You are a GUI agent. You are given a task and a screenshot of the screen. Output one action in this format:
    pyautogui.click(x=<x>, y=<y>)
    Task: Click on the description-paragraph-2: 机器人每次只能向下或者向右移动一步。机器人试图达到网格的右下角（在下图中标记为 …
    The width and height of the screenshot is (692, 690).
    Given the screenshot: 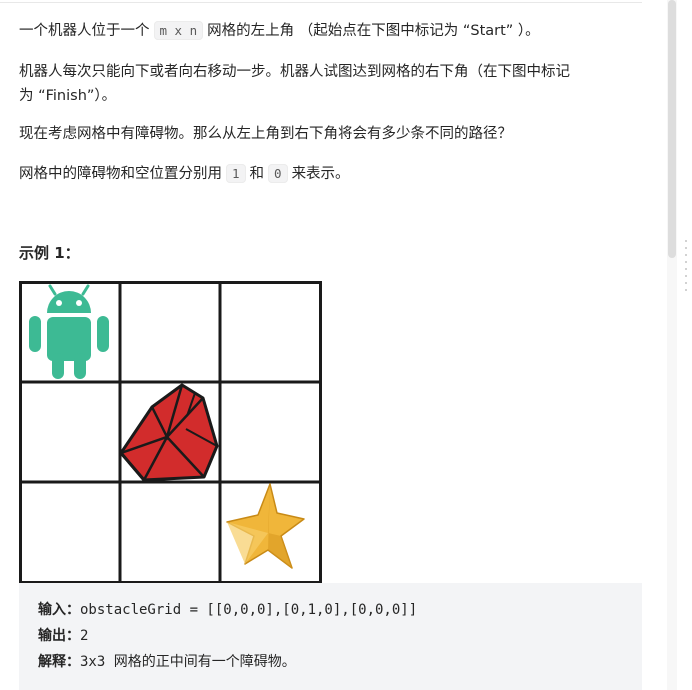 What is the action you would take?
    pyautogui.click(x=294, y=84)
    